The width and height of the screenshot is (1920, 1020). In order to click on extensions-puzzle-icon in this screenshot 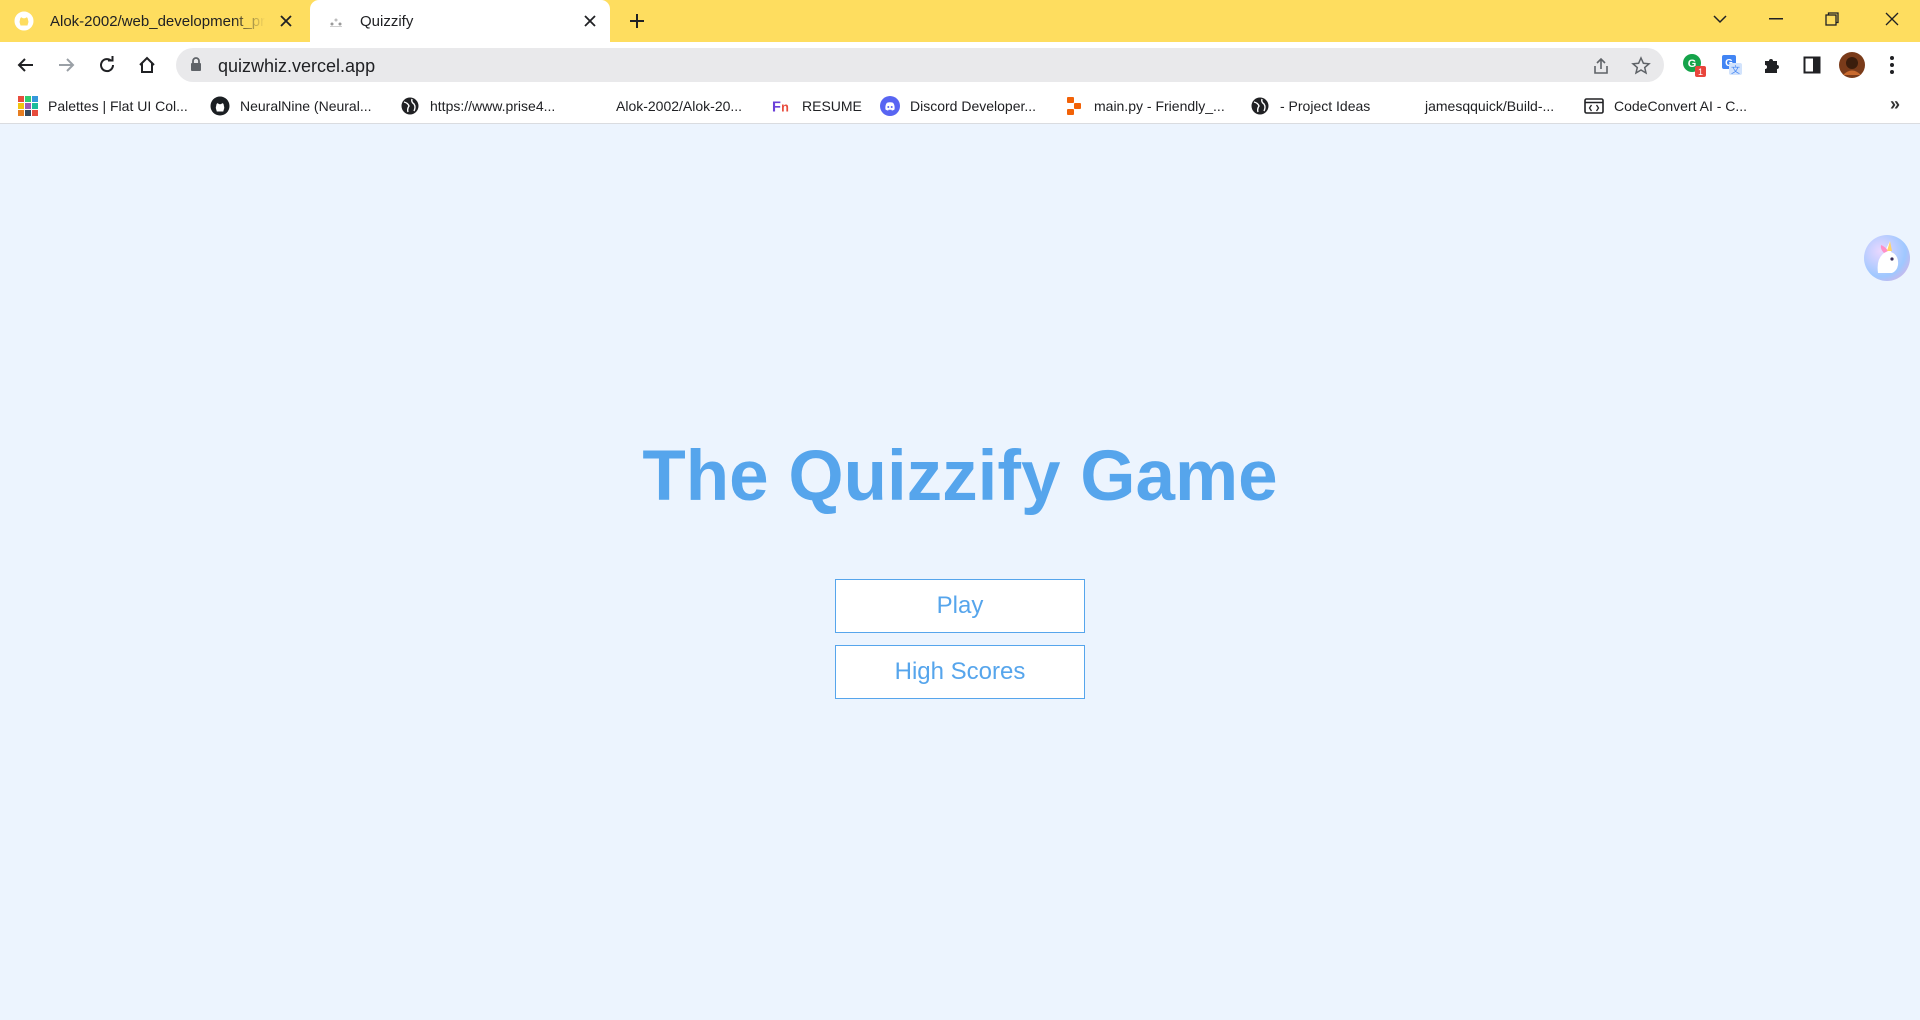, I will do `click(1772, 65)`.